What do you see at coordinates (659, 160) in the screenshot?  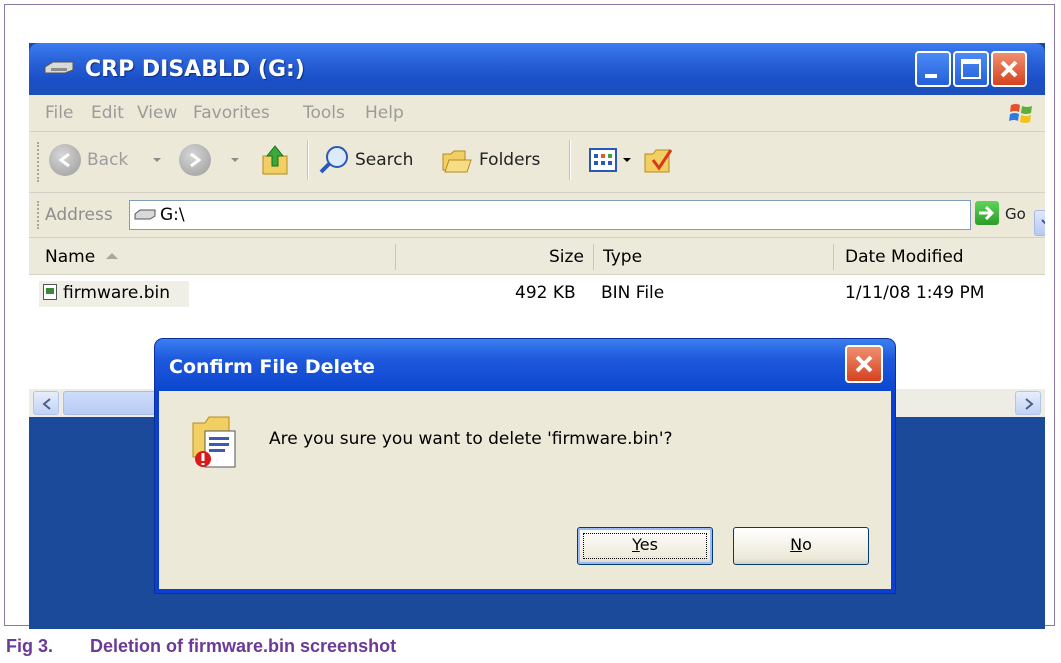 I see `folder-sync-icon` at bounding box center [659, 160].